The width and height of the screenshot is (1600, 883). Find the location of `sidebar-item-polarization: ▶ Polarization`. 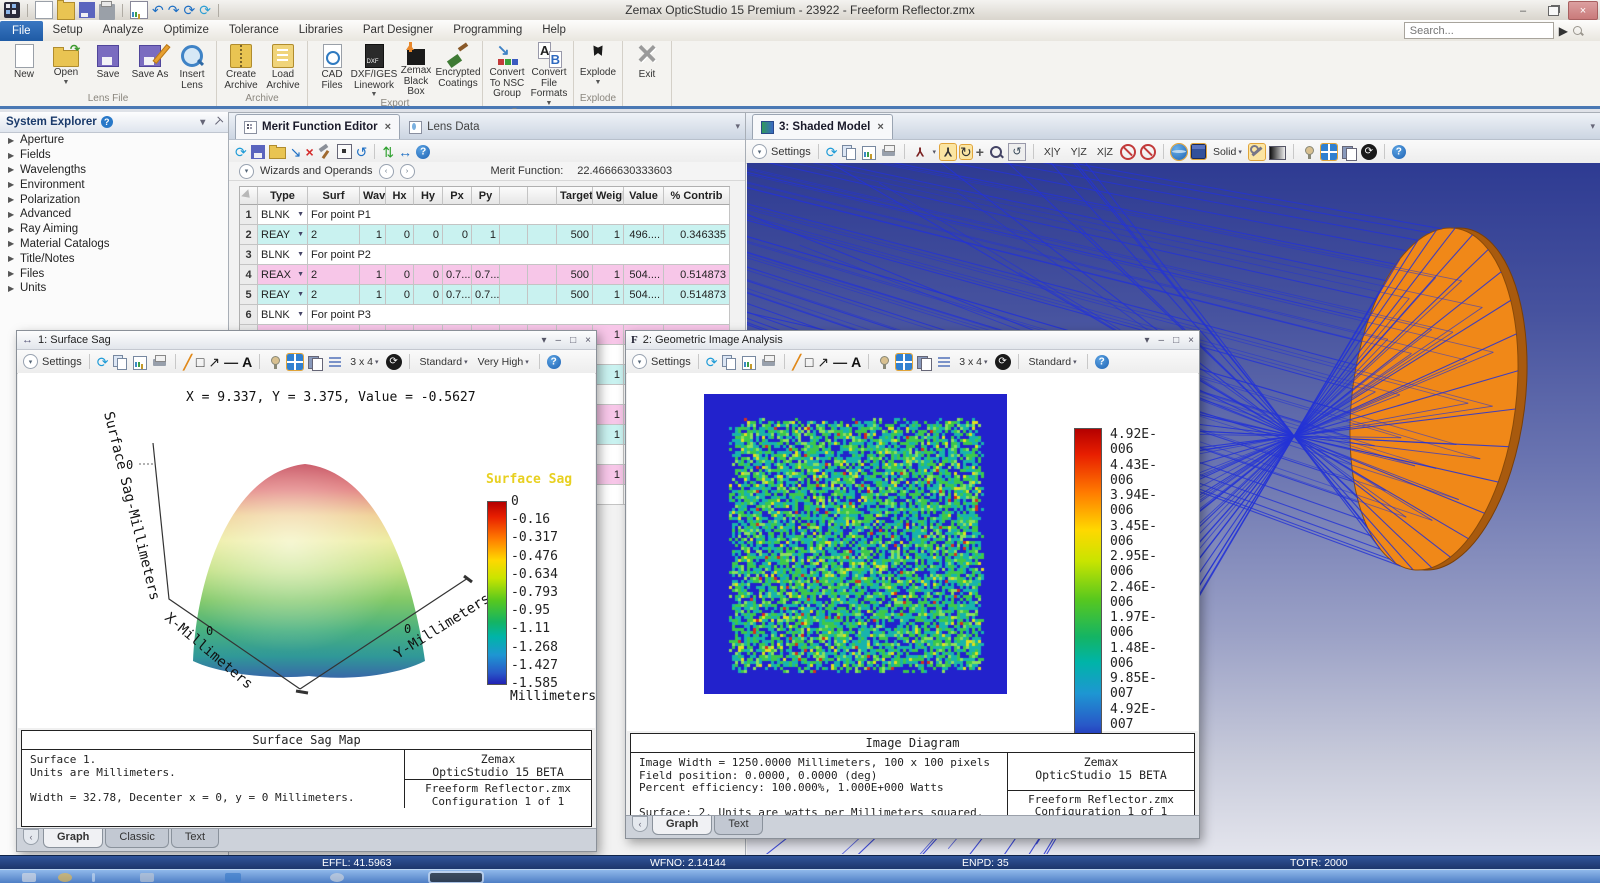

sidebar-item-polarization: ▶ Polarization is located at coordinates (114, 199).